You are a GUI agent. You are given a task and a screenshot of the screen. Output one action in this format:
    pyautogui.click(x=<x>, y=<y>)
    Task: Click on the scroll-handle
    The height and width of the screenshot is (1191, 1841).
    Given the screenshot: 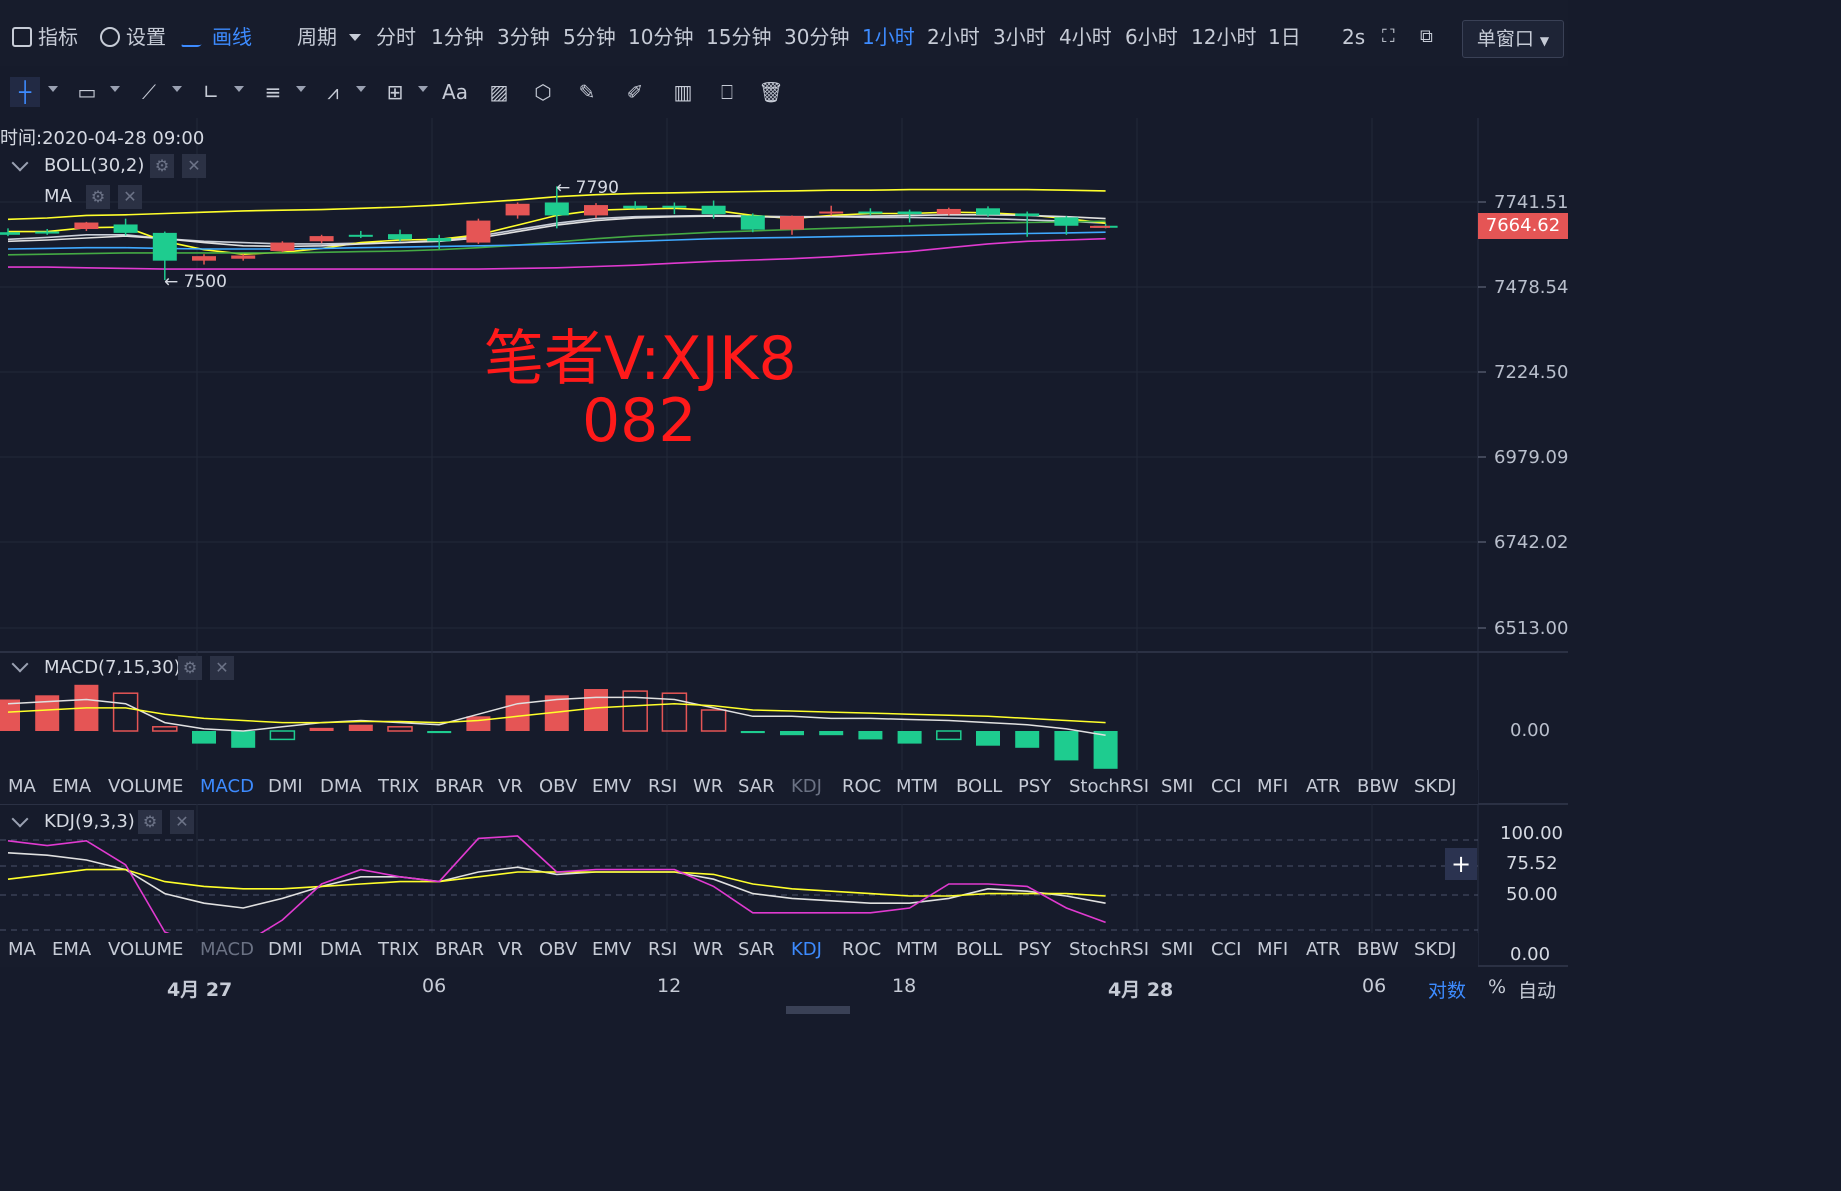 What is the action you would take?
    pyautogui.click(x=818, y=1010)
    